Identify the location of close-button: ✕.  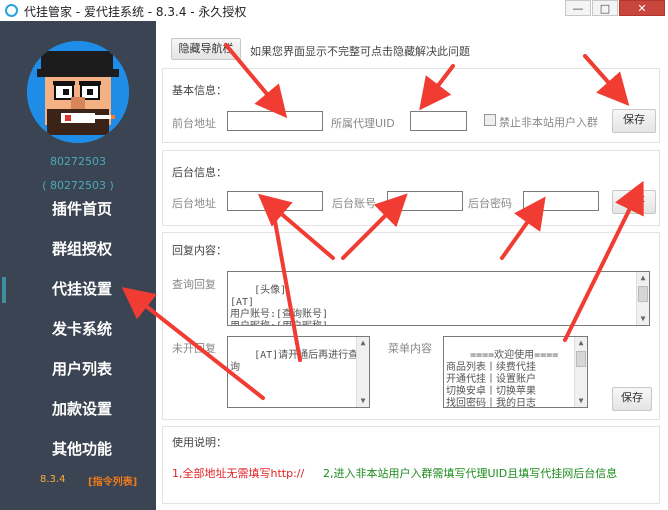
(642, 8).